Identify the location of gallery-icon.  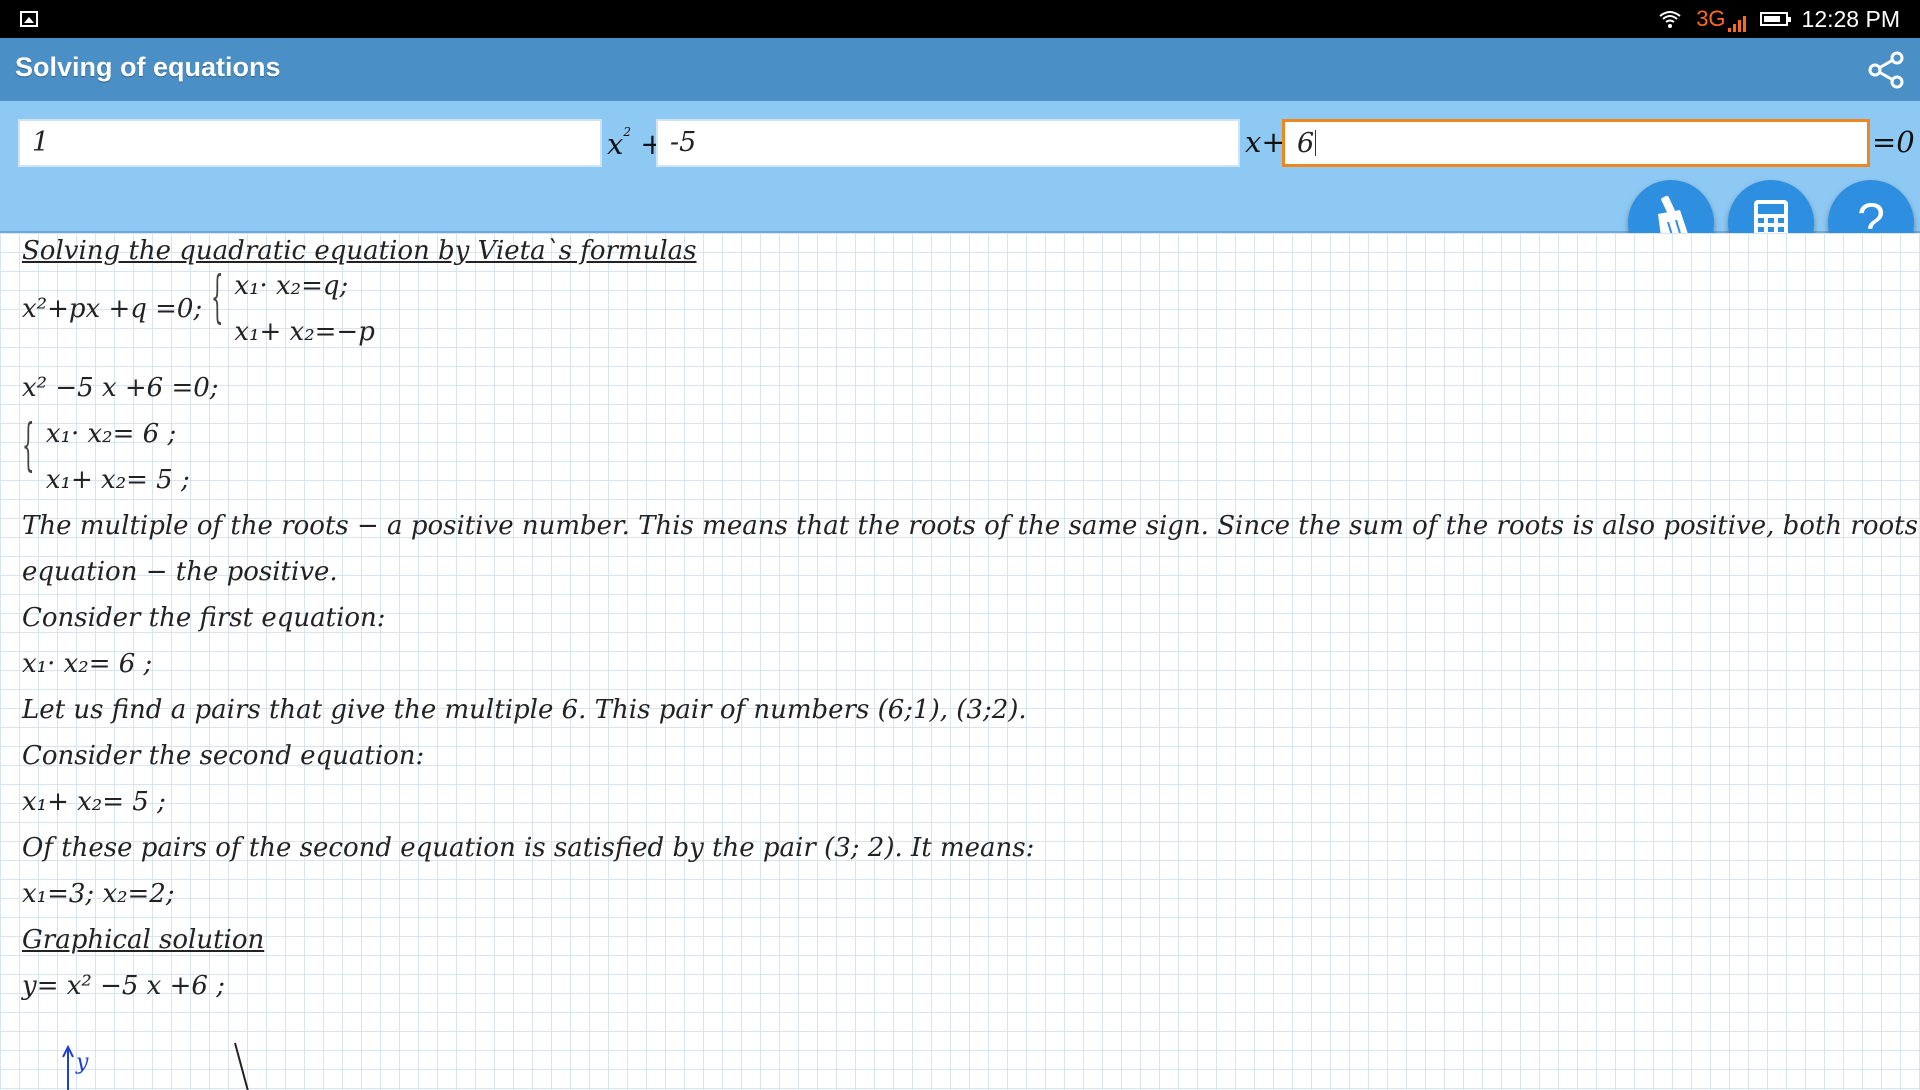
(29, 19).